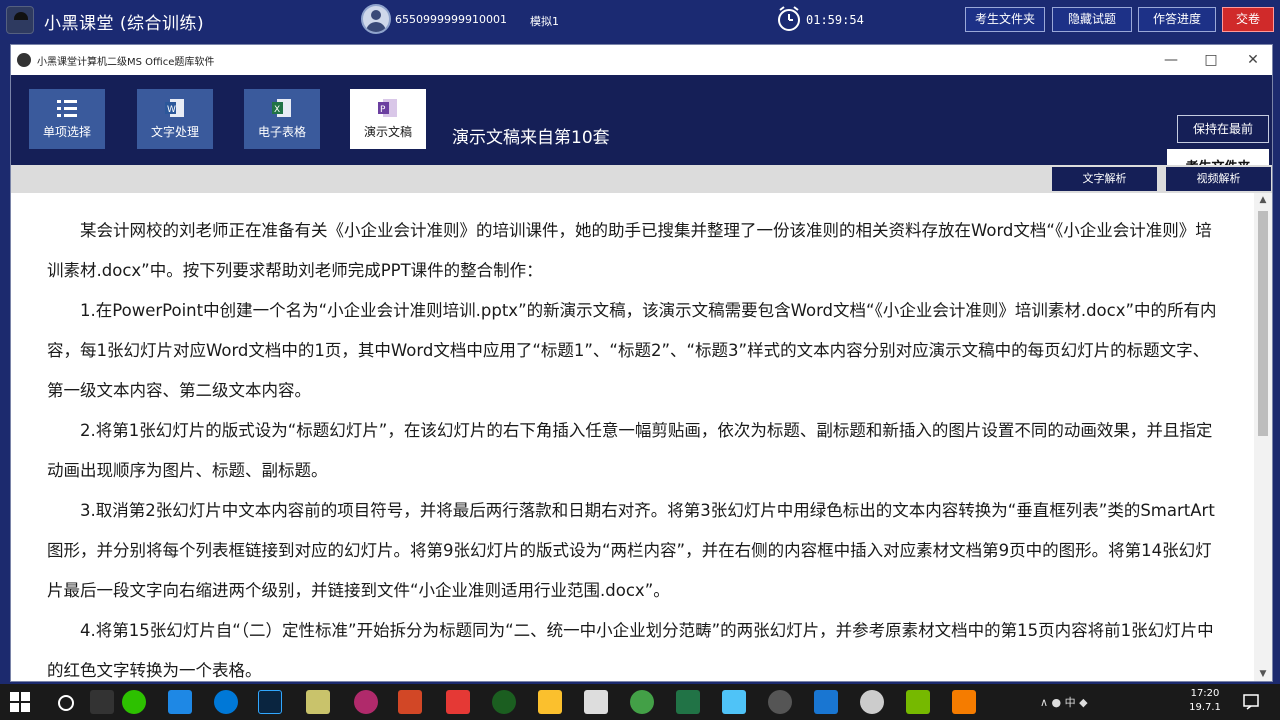 The height and width of the screenshot is (720, 1280). Describe the element at coordinates (1177, 19) in the screenshot. I see `answer-progress-button: 作答进度` at that location.